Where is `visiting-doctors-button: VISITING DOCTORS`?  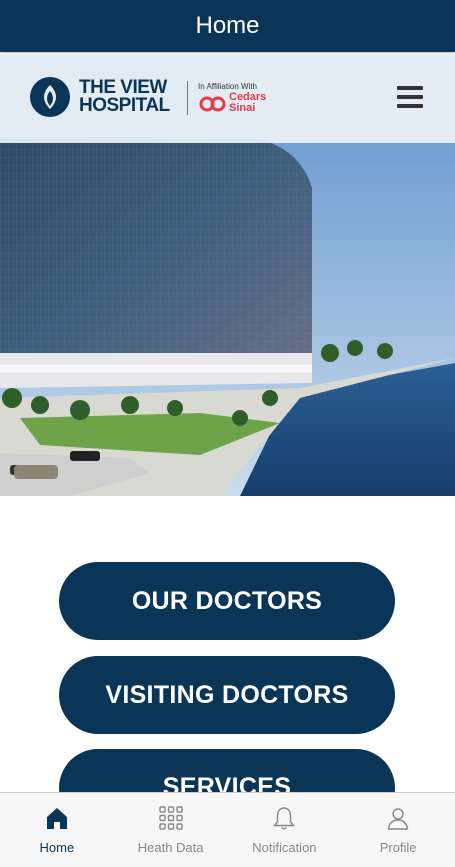 visiting-doctors-button: VISITING DOCTORS is located at coordinates (227, 695).